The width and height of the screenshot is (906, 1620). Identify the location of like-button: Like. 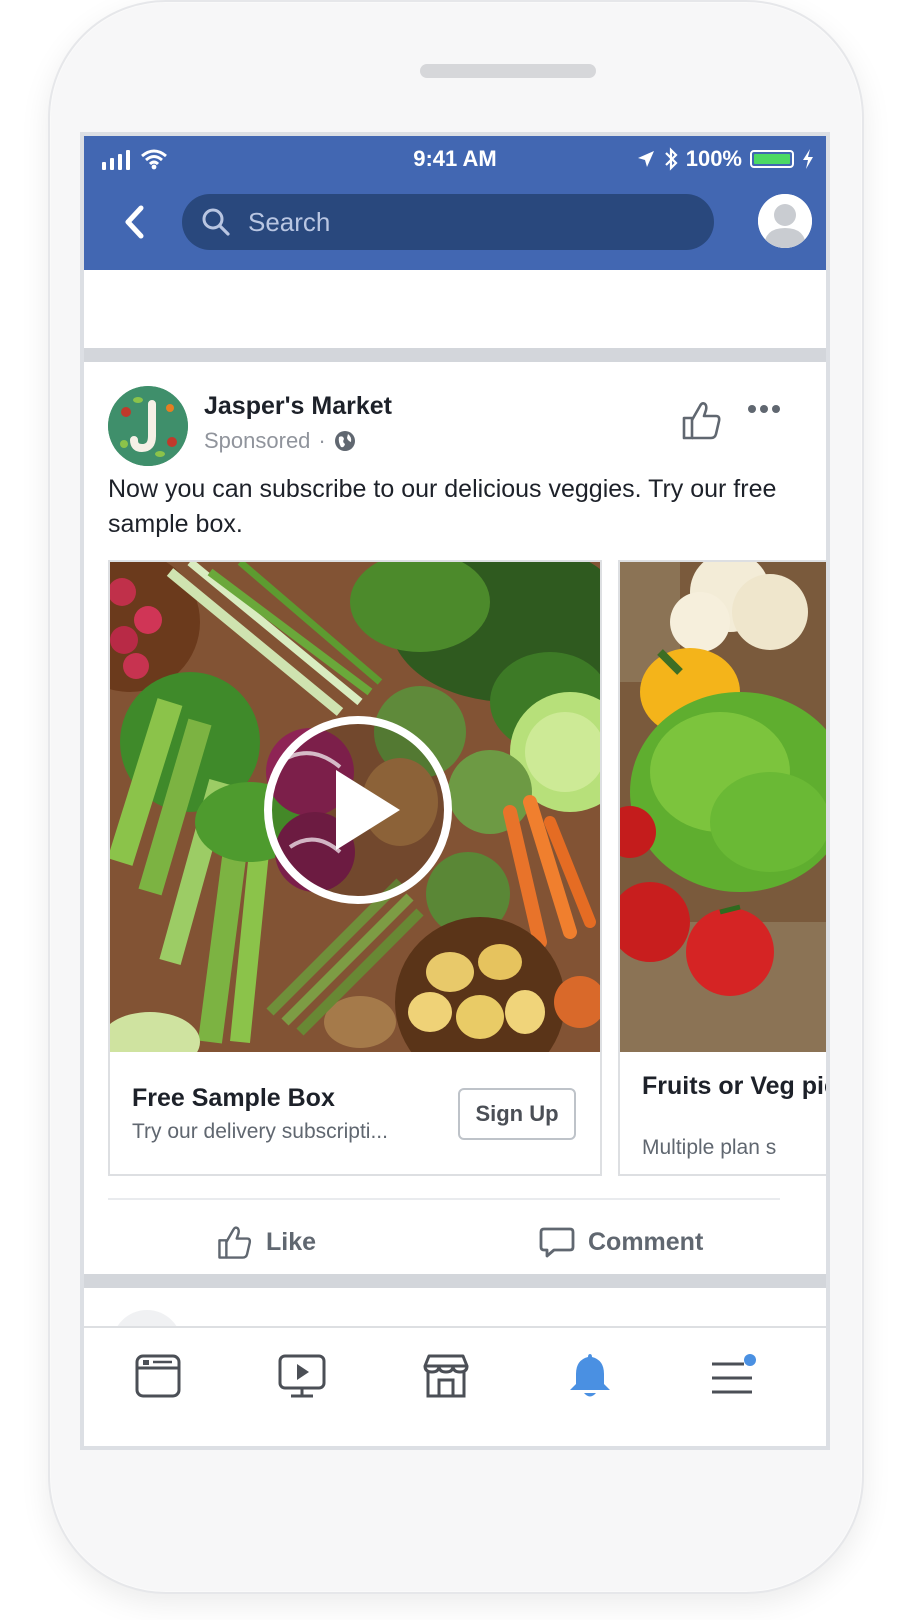
(266, 1242).